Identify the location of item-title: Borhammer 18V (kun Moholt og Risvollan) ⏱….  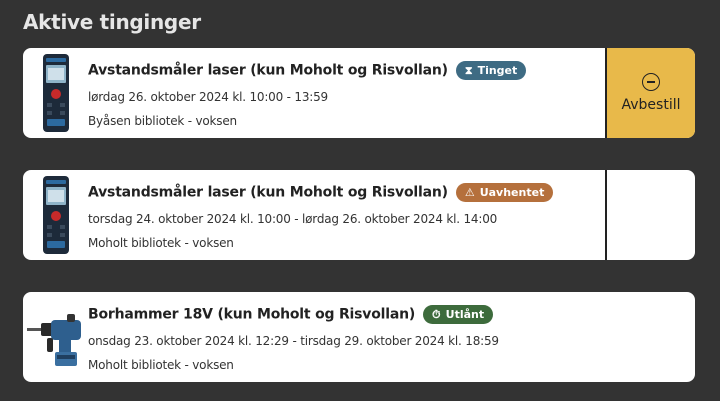
(291, 314).